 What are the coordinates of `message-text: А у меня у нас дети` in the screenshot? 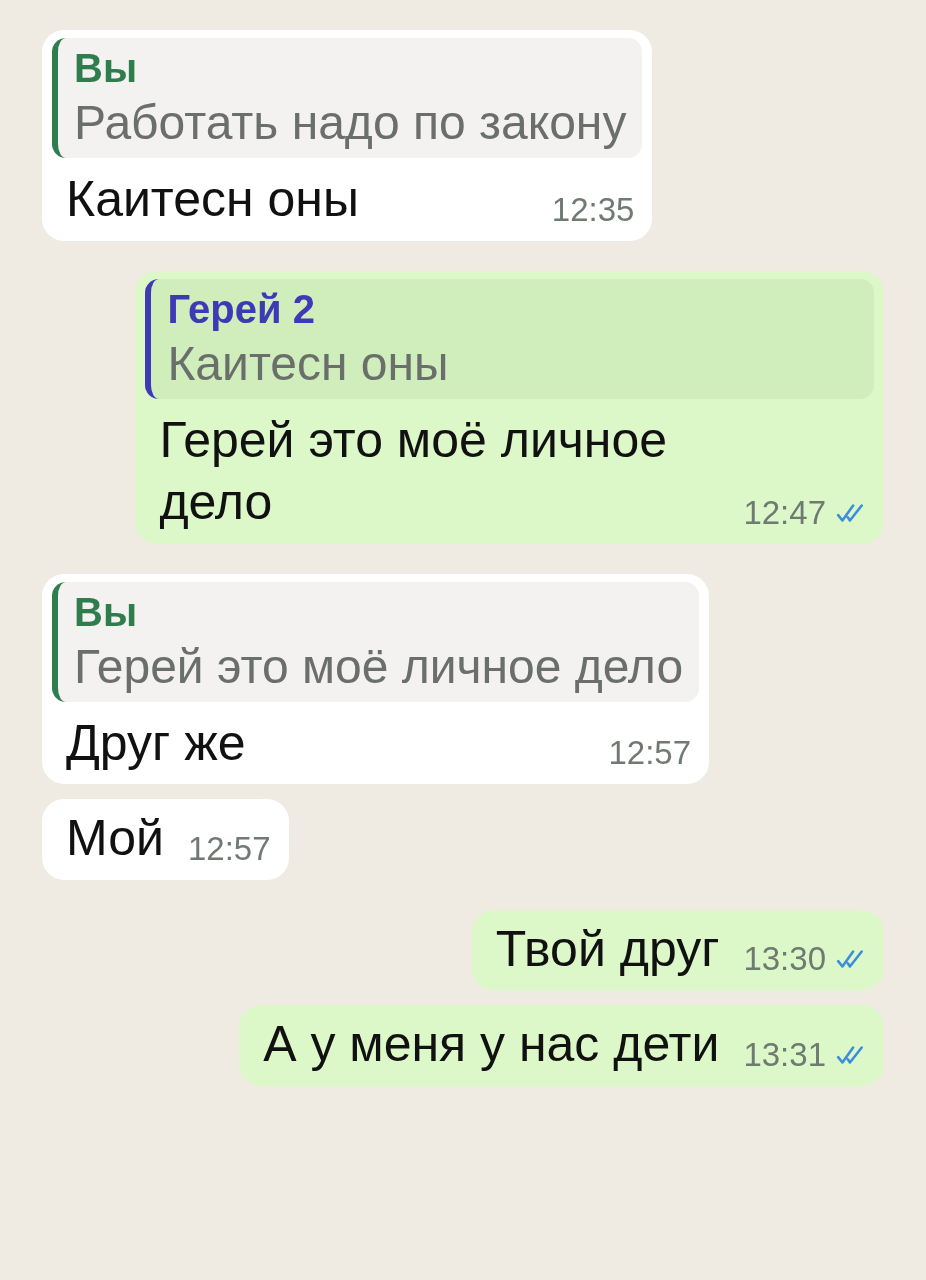 It's located at (491, 1044).